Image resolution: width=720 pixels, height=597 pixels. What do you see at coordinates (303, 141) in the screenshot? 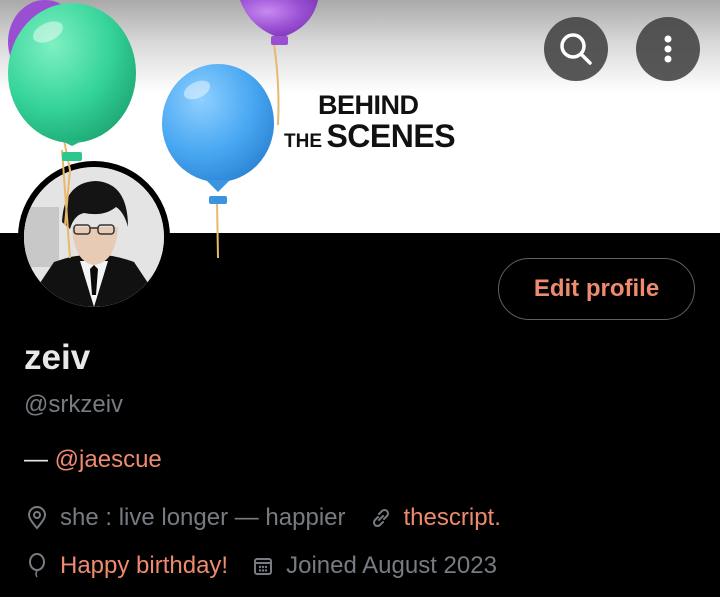
I see `banner-word-the: THE` at bounding box center [303, 141].